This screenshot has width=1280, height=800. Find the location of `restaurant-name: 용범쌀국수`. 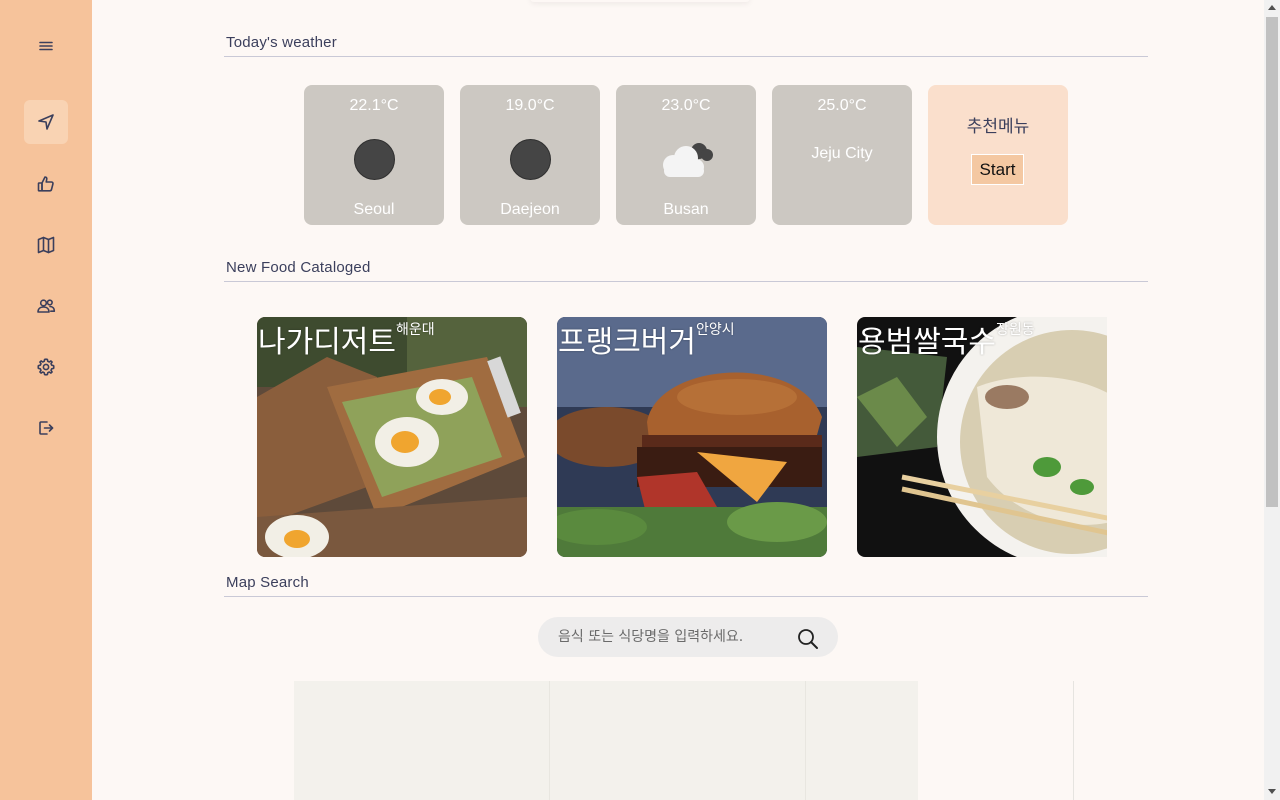

restaurant-name: 용범쌀국수 is located at coordinates (927, 342).